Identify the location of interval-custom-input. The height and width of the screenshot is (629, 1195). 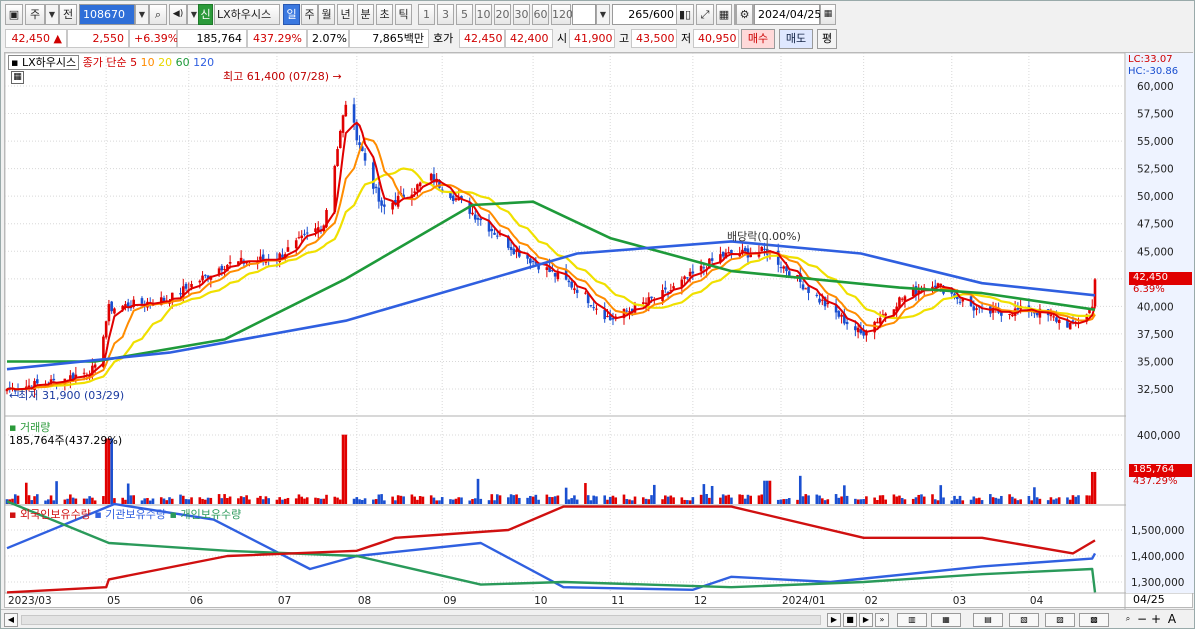
(584, 14).